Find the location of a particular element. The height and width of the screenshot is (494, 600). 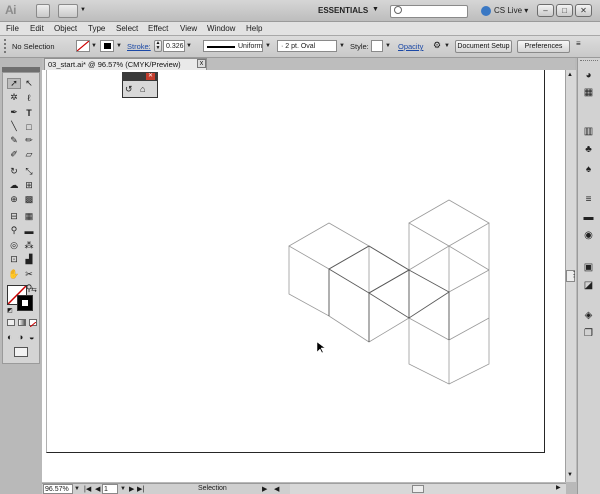

rotate-tool-icon: ↻ is located at coordinates (14, 171).